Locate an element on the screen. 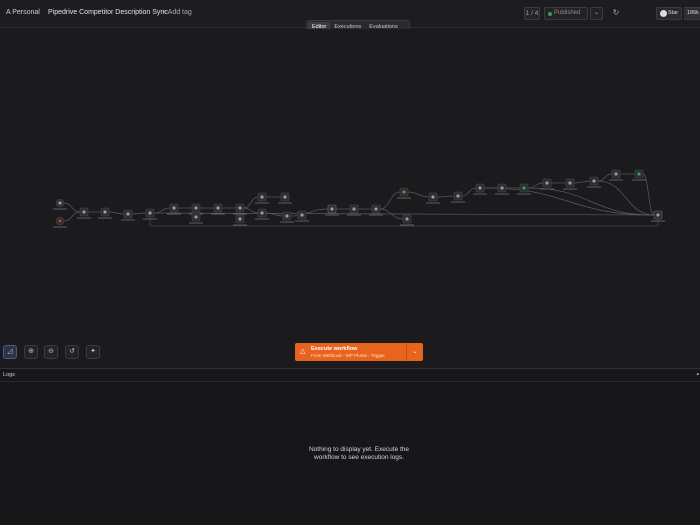  zoom-to-fit-button: ◿ is located at coordinates (10, 352).